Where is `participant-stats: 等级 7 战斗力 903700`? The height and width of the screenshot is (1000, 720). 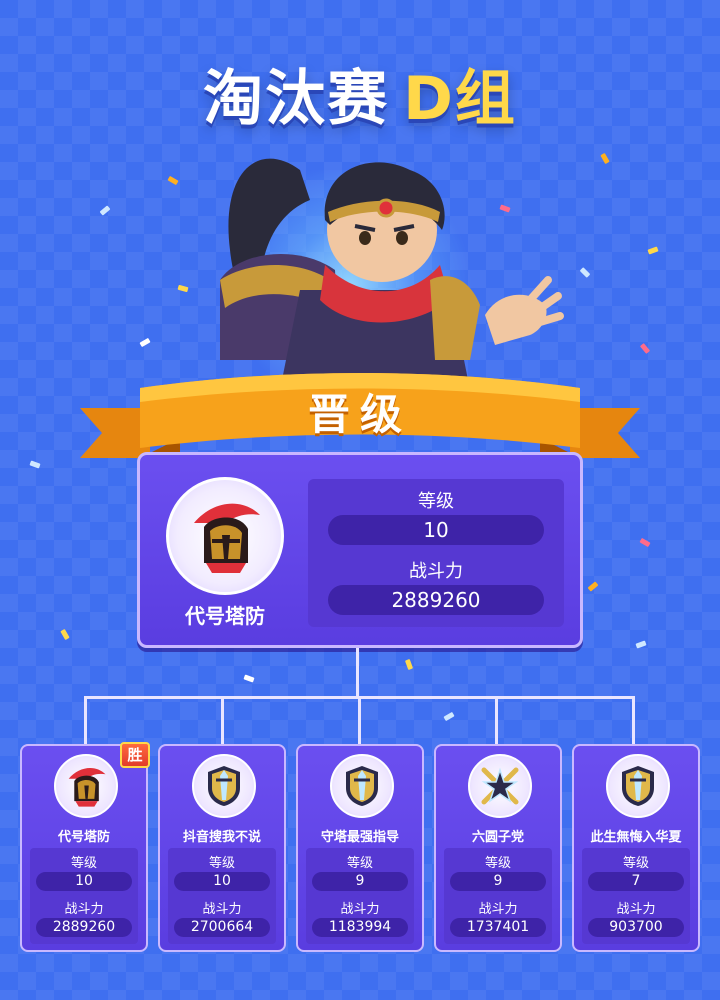
participant-stats: 等级 7 战斗力 903700 is located at coordinates (636, 896).